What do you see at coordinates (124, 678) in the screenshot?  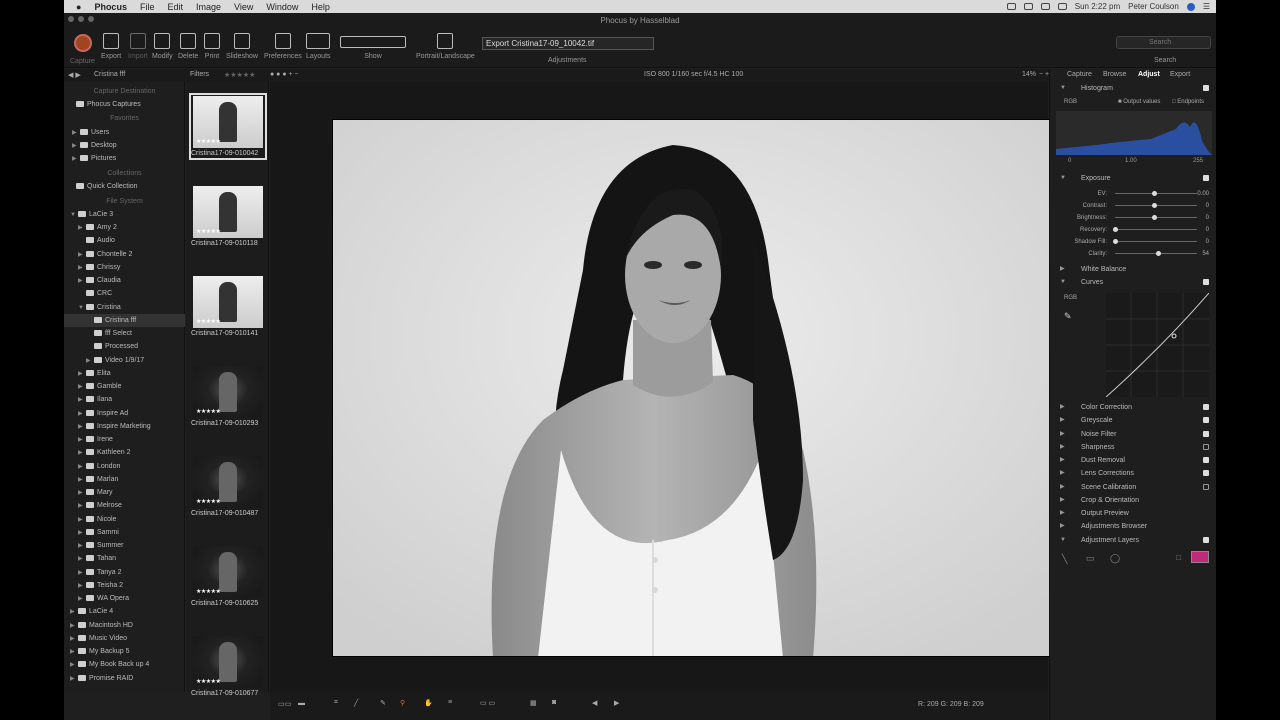 I see `sidebar-item-volume: ▶ Promise RAID` at bounding box center [124, 678].